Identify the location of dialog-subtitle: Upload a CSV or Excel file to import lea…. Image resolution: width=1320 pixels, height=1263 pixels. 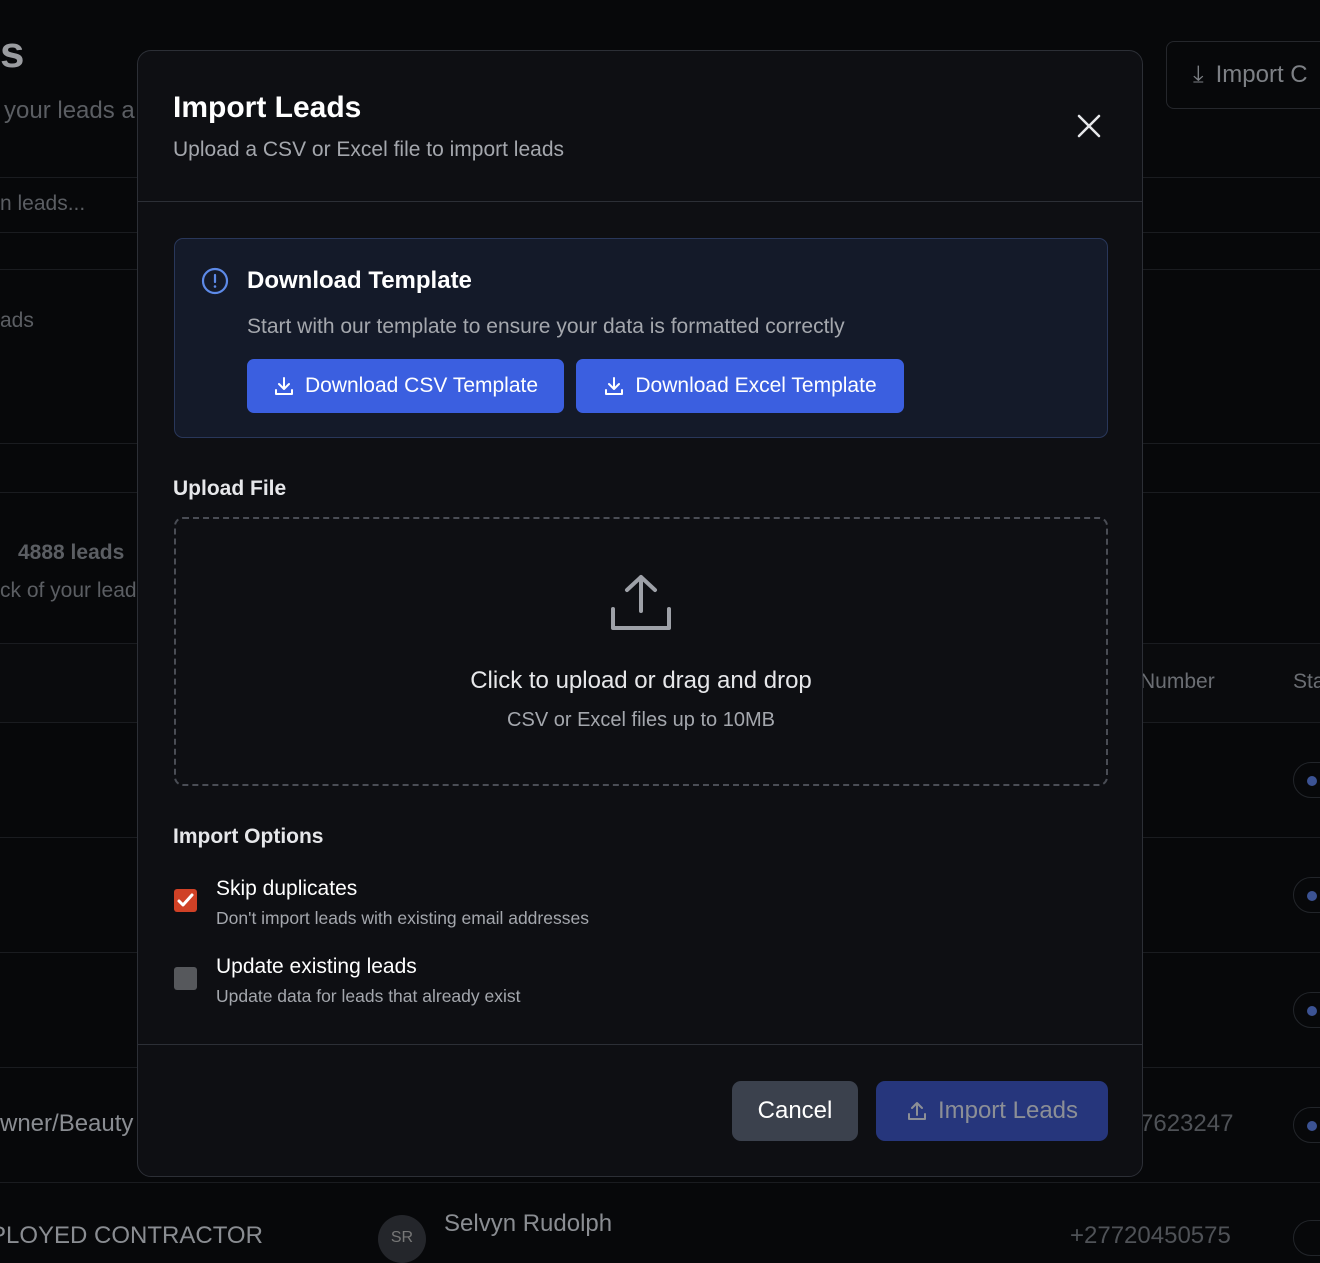
(369, 149).